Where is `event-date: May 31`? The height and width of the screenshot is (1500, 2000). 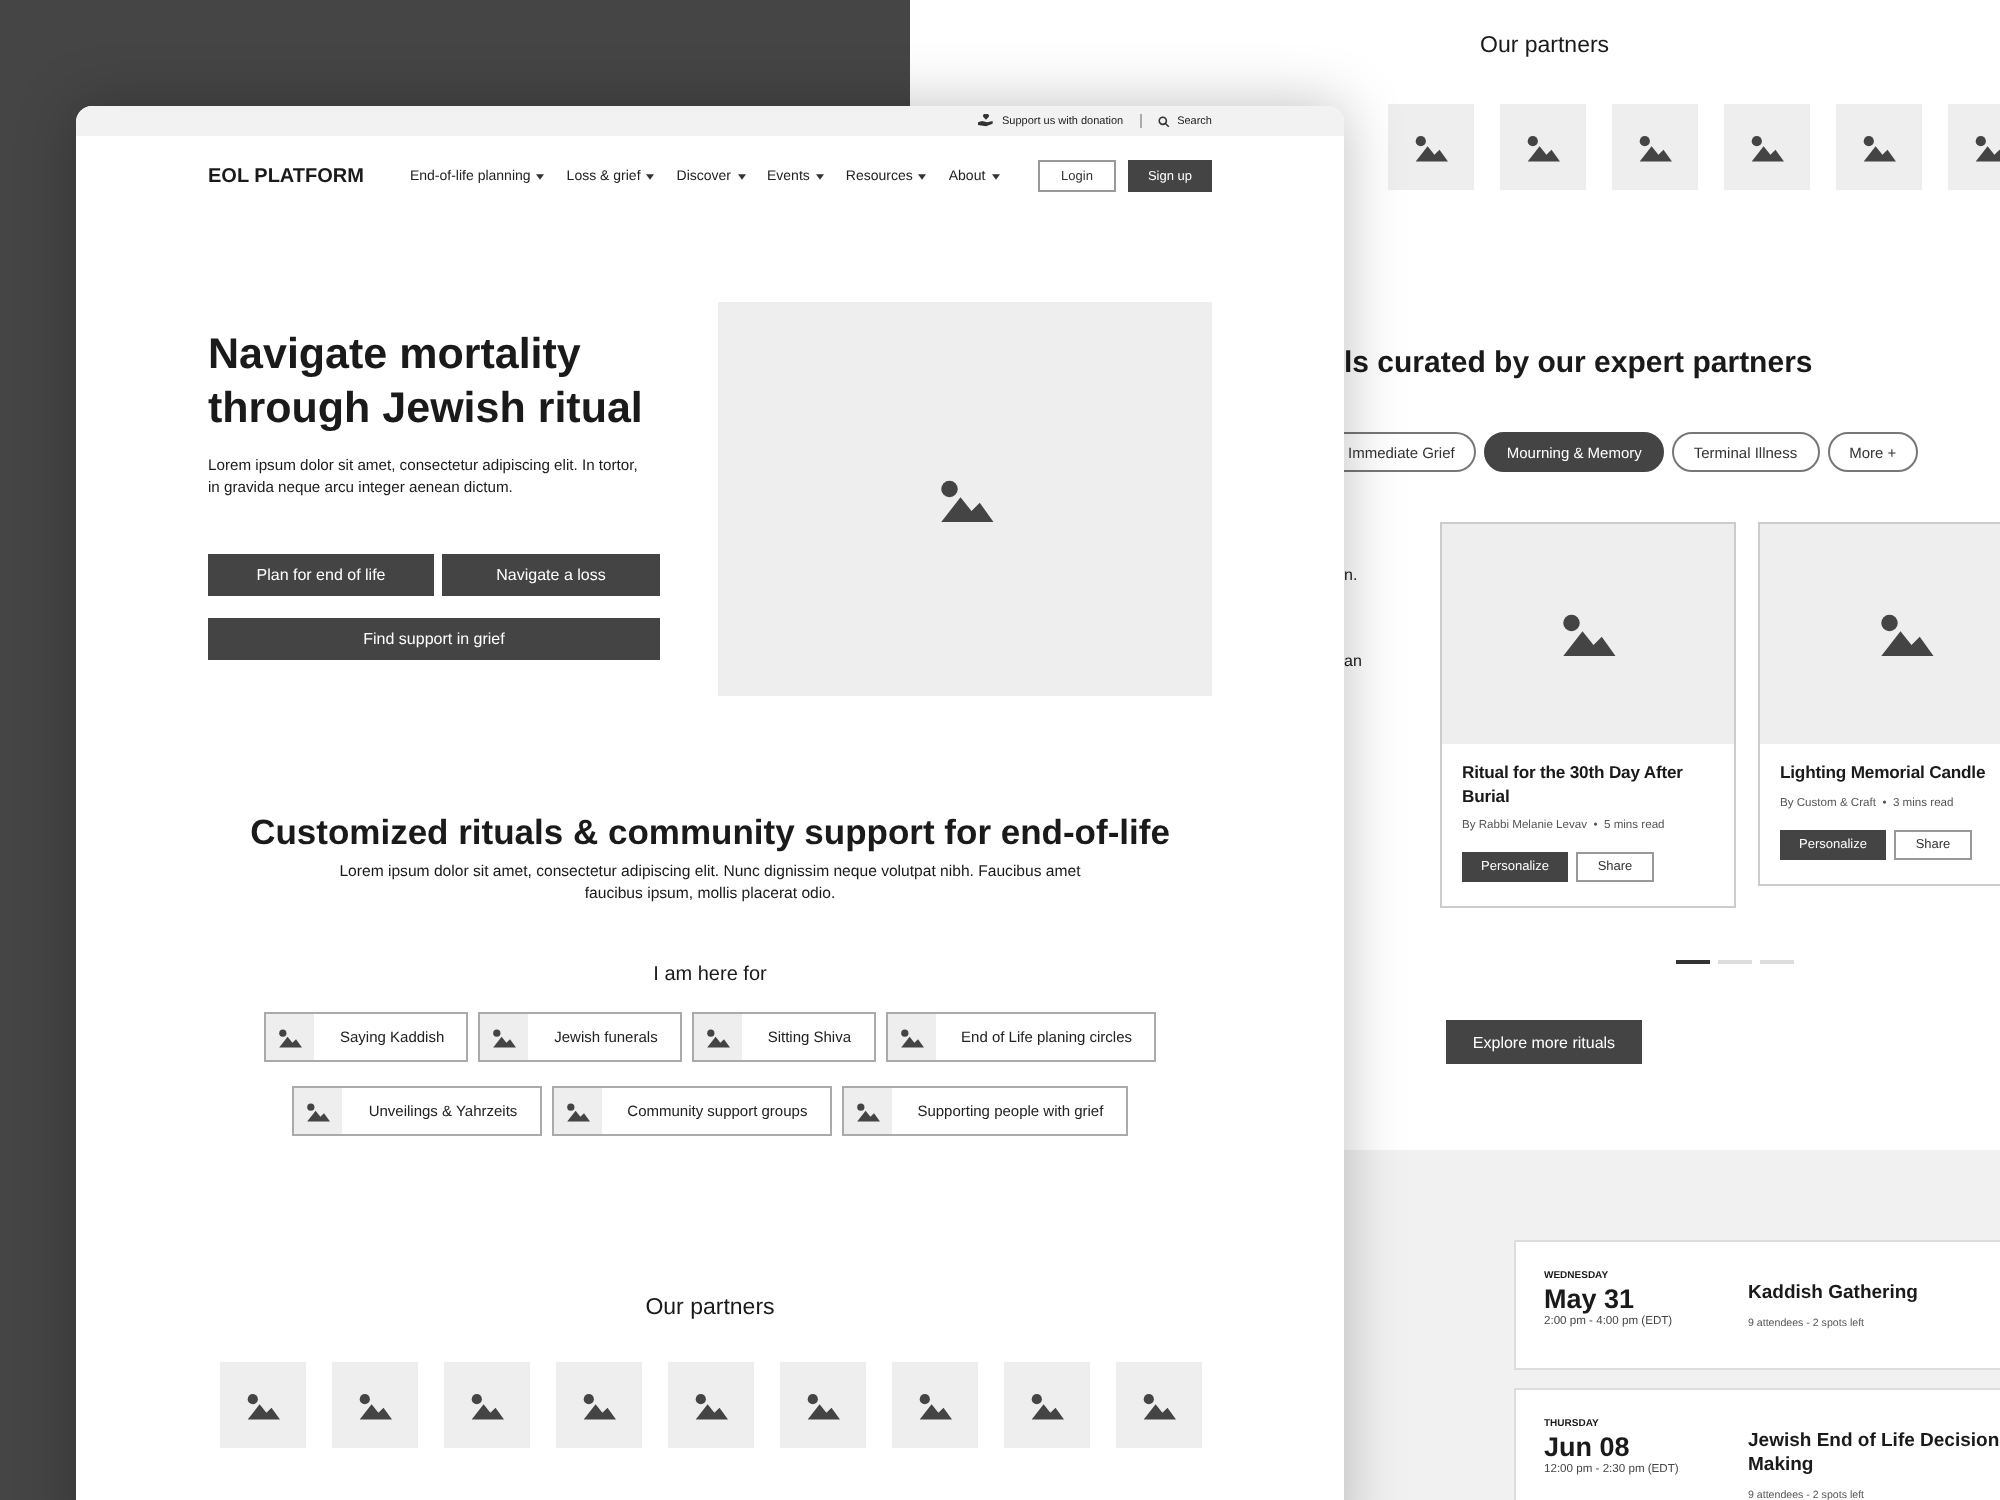 event-date: May 31 is located at coordinates (1590, 1300).